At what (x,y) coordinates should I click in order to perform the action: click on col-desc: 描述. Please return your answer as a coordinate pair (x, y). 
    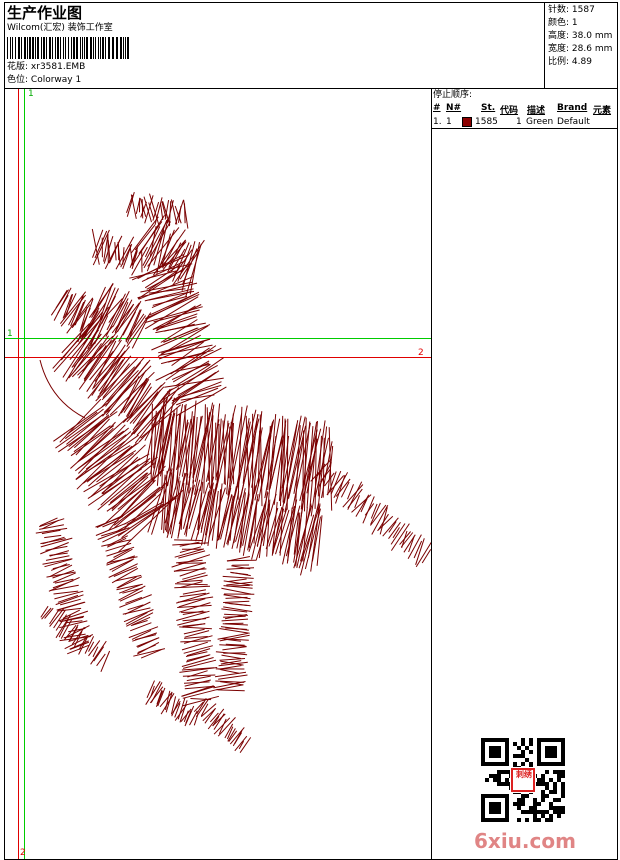
    Looking at the image, I should click on (536, 111).